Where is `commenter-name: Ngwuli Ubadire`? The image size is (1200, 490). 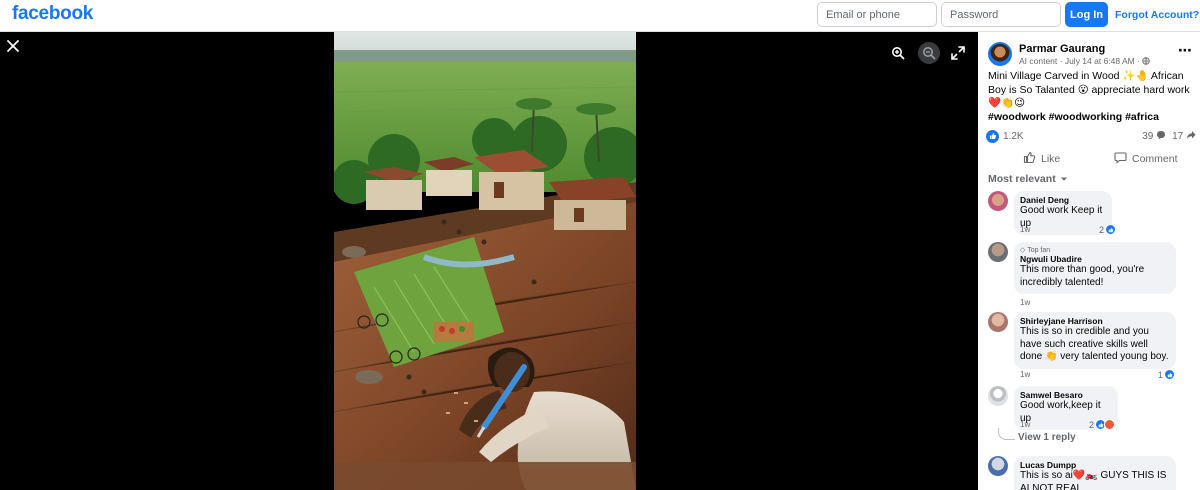 commenter-name: Ngwuli Ubadire is located at coordinates (1094, 259).